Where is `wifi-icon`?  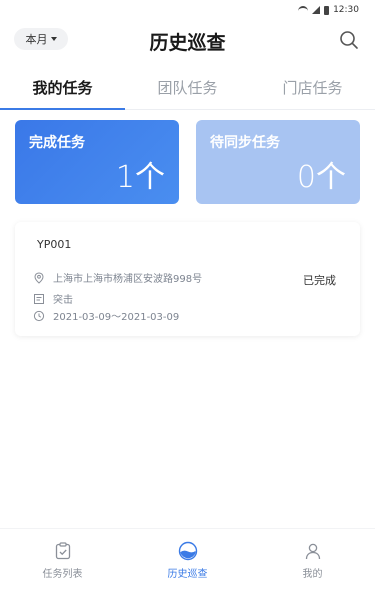
wifi-icon is located at coordinates (303, 10).